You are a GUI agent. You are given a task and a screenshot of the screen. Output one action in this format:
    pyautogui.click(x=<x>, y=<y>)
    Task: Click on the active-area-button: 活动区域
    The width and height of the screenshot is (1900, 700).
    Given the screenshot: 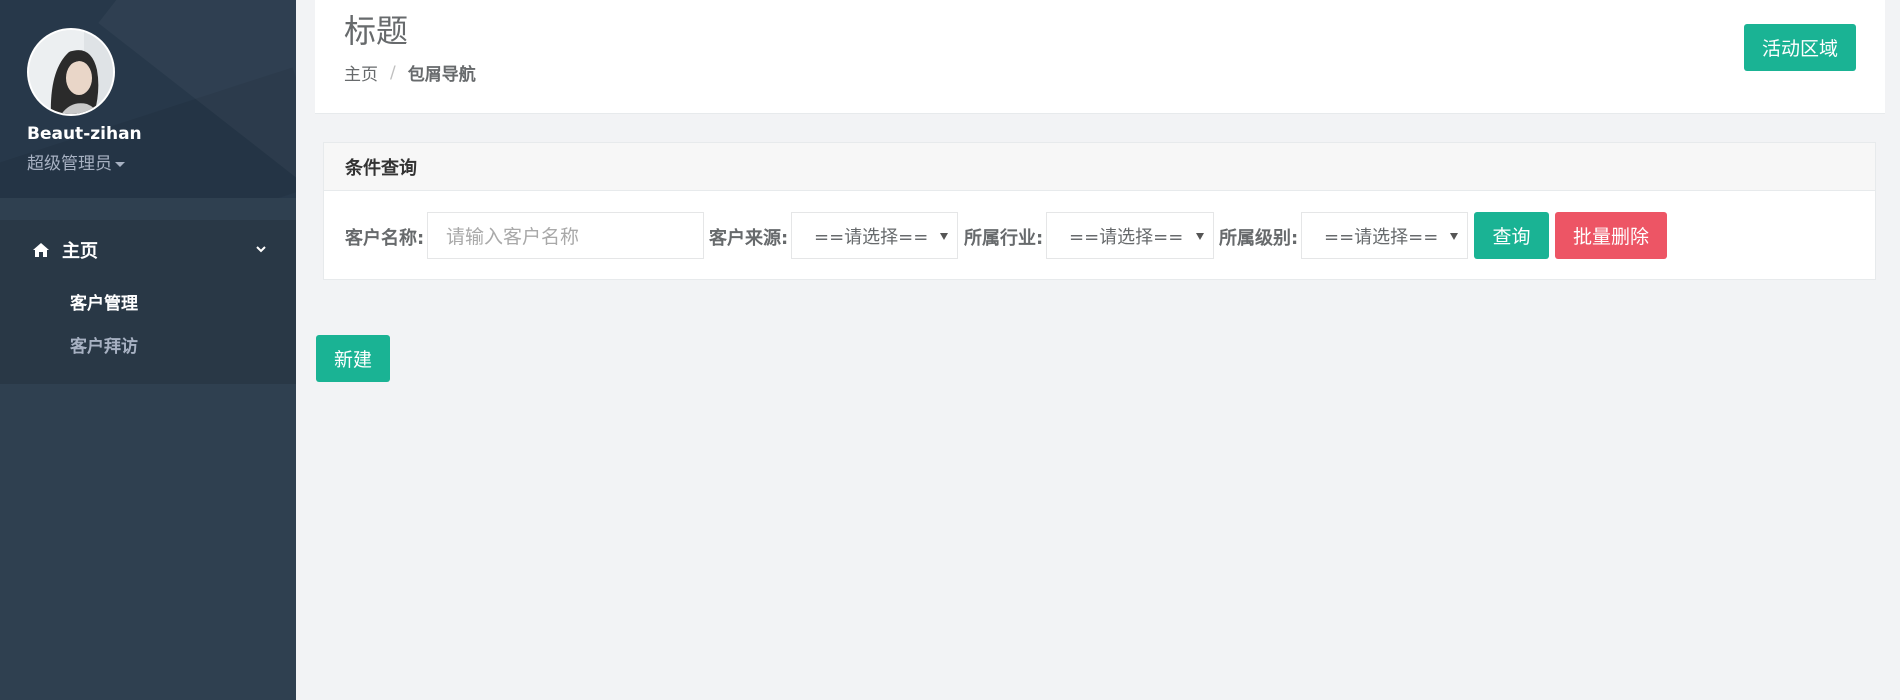 What is the action you would take?
    pyautogui.click(x=1800, y=47)
    